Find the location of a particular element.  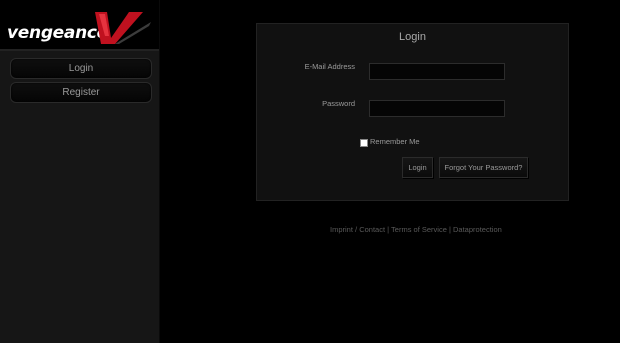

footer-contact-link: Contact is located at coordinates (372, 229).